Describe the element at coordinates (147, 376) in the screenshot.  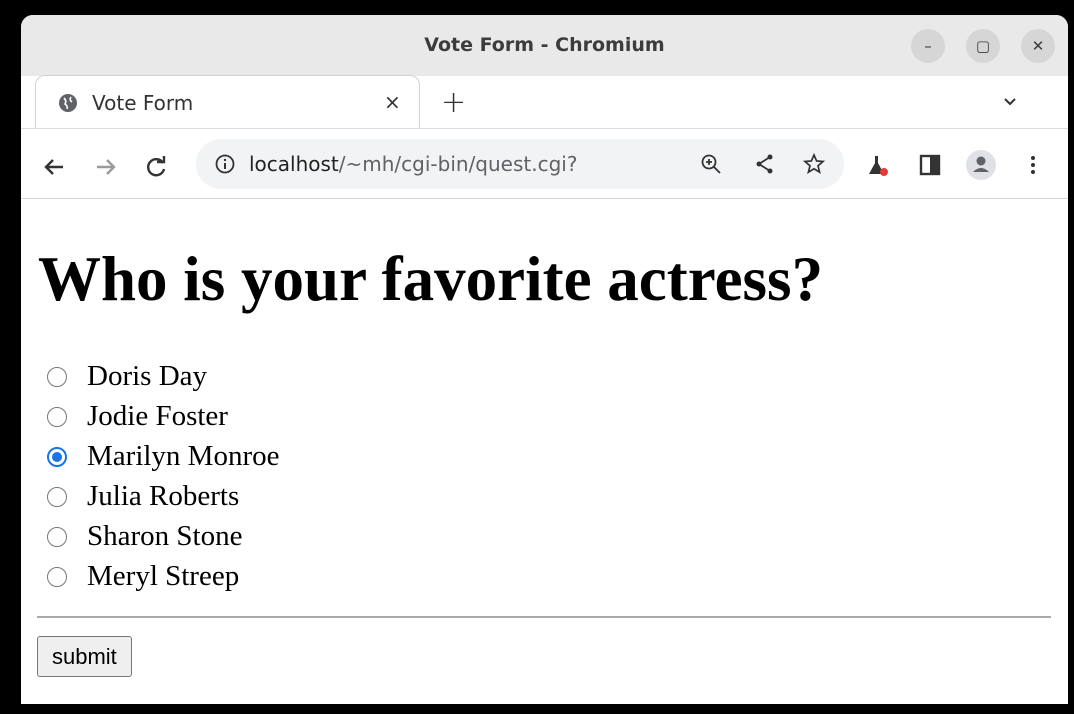
I see `option-label: Doris Day` at that location.